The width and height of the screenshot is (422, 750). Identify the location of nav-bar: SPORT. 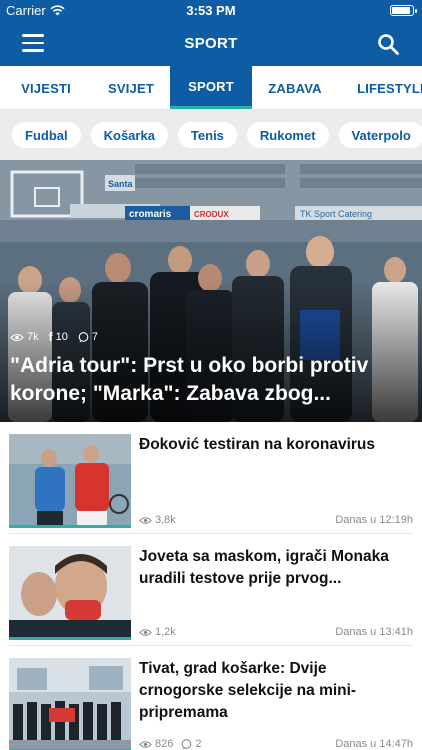
(211, 44).